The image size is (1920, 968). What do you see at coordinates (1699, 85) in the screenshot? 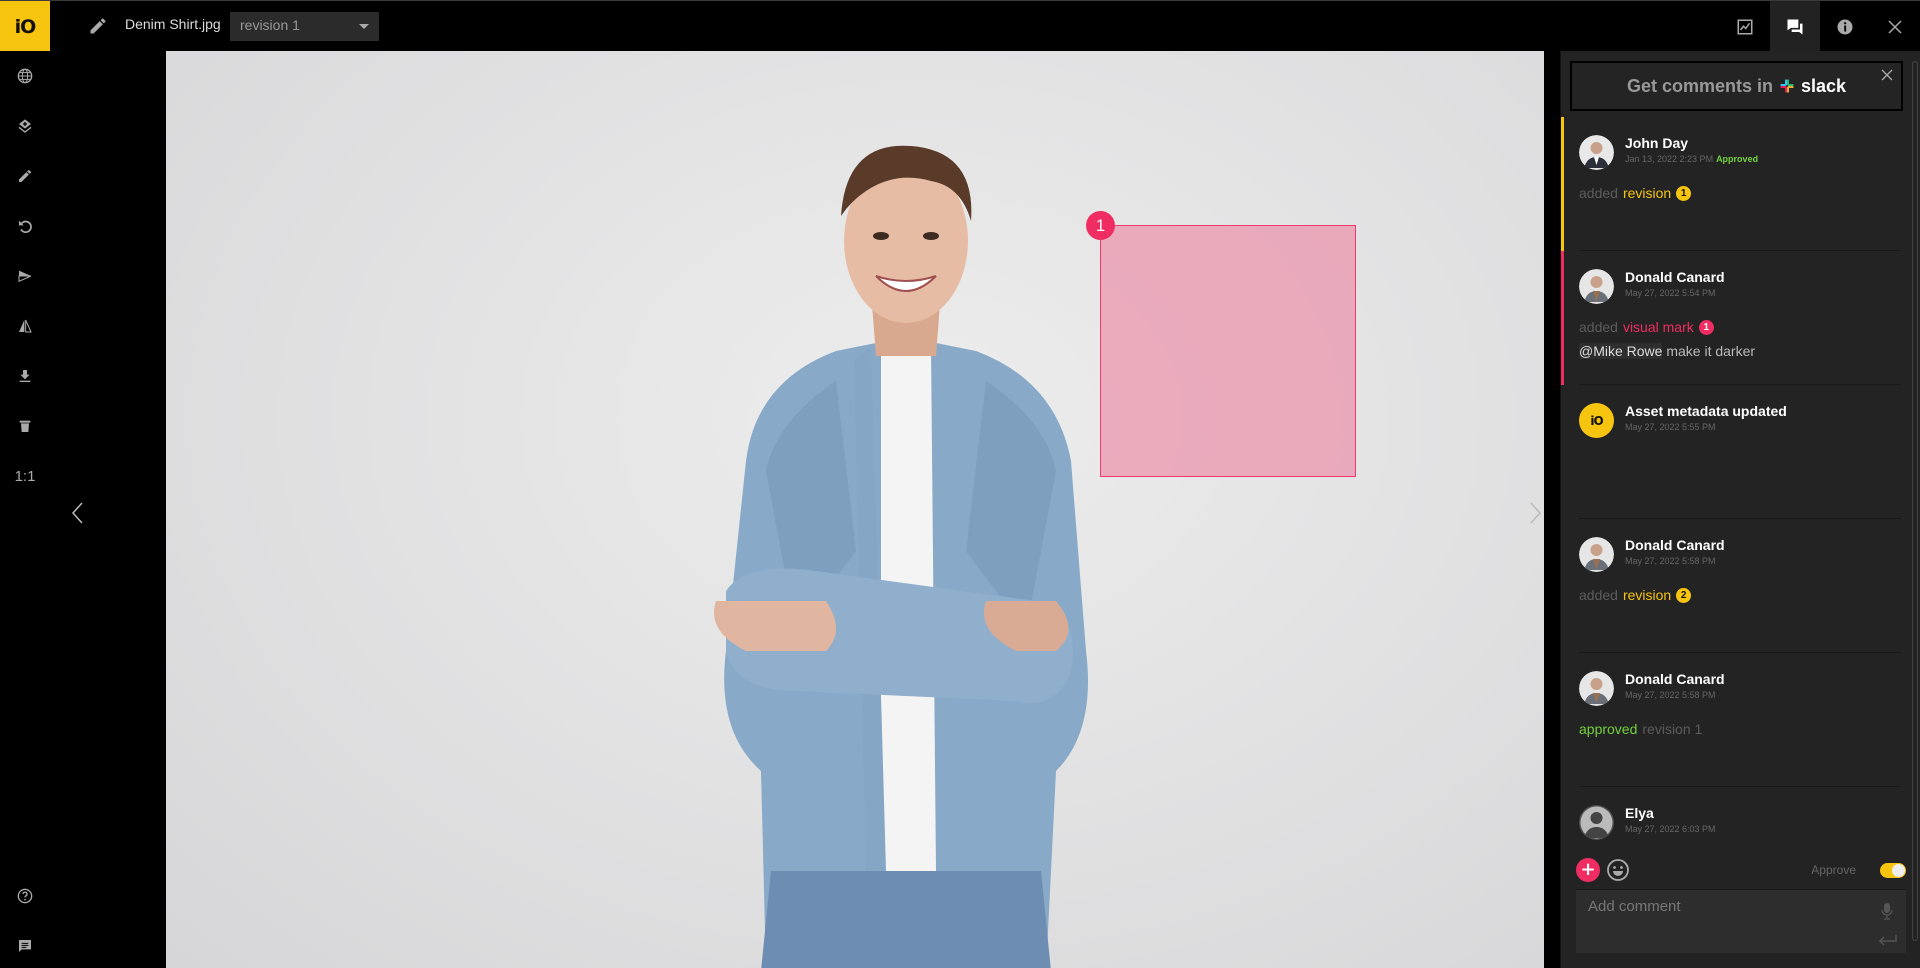
I see `slack-banner-text: Get comments in` at bounding box center [1699, 85].